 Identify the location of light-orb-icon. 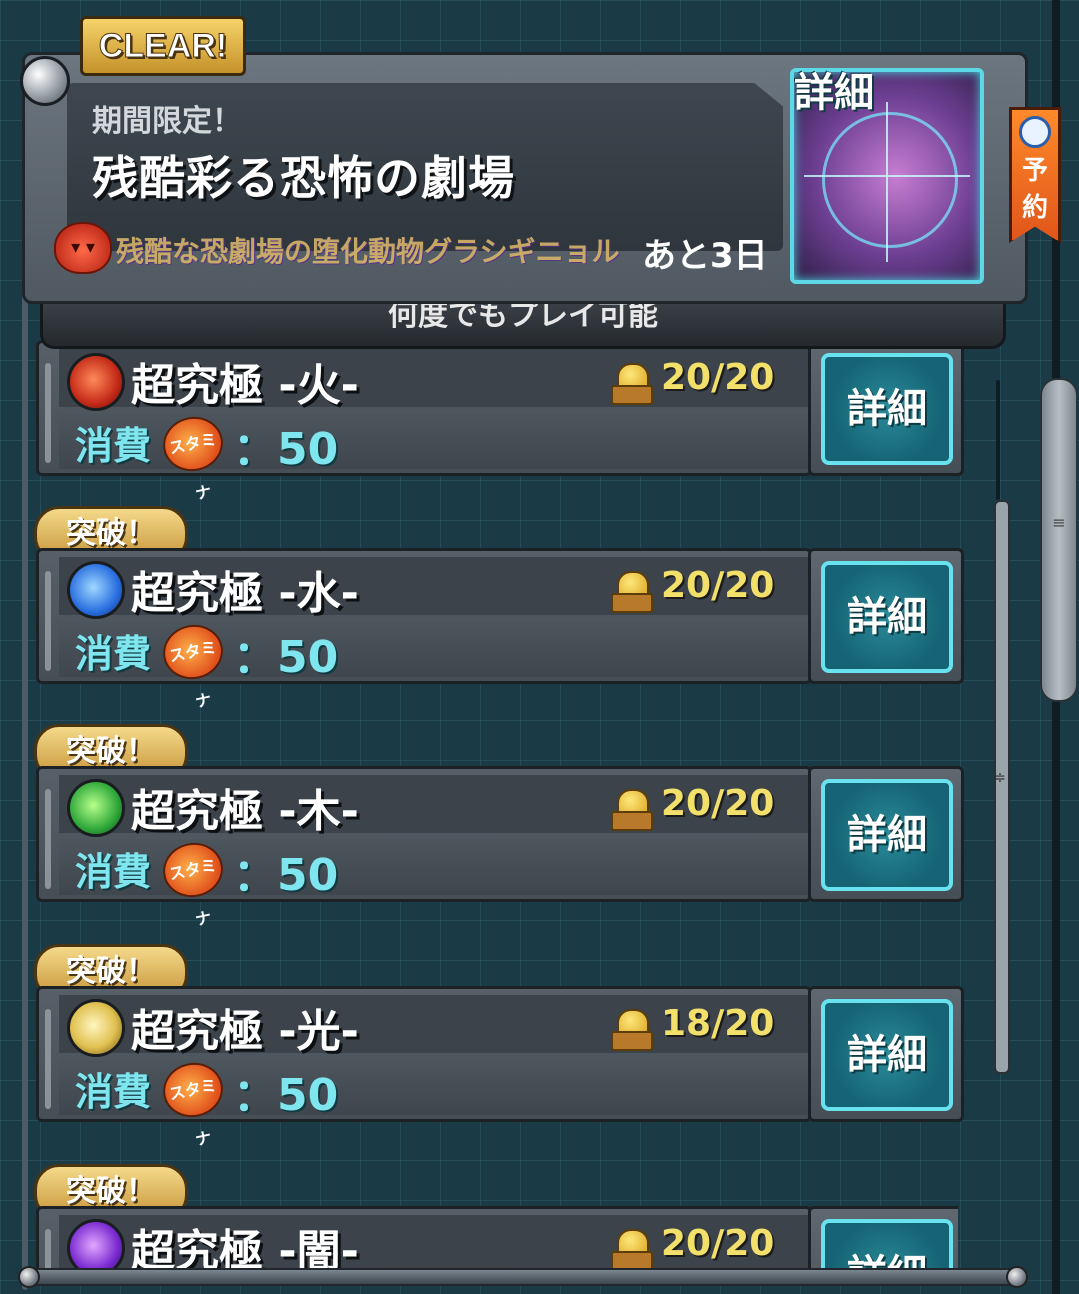
(96, 1028).